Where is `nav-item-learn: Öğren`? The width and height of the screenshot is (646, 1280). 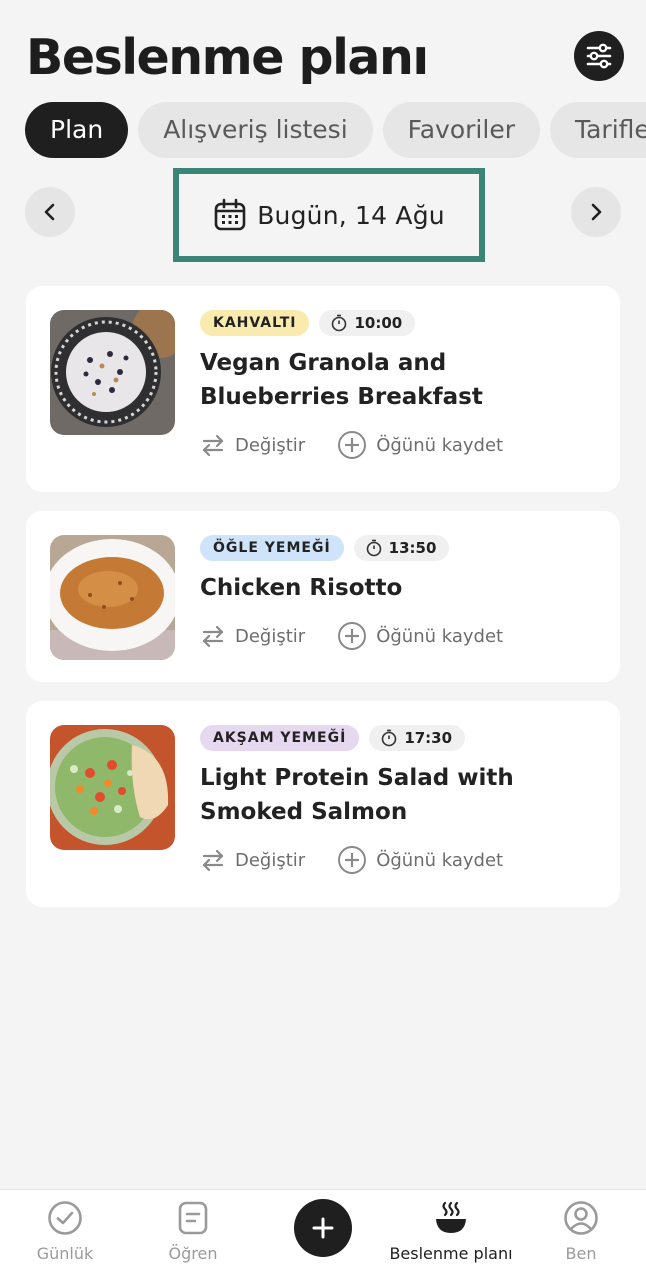
nav-item-learn: Öğren is located at coordinates (193, 1231).